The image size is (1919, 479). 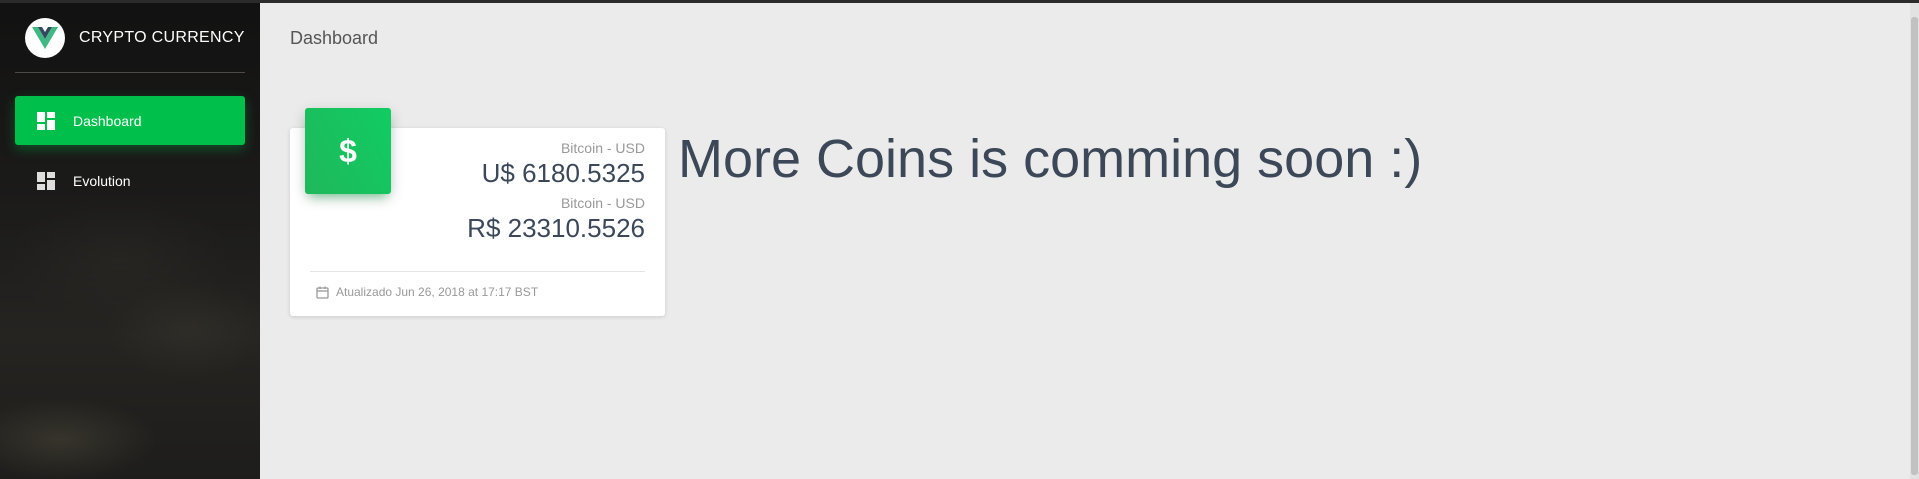 I want to click on sidebar-item-label: Evolution, so click(x=102, y=180).